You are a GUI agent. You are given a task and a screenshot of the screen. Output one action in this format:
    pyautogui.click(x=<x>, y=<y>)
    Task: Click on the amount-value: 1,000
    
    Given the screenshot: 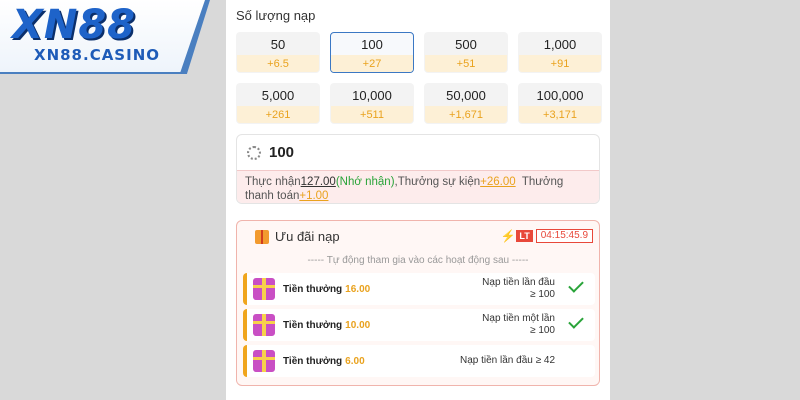 What is the action you would take?
    pyautogui.click(x=560, y=44)
    